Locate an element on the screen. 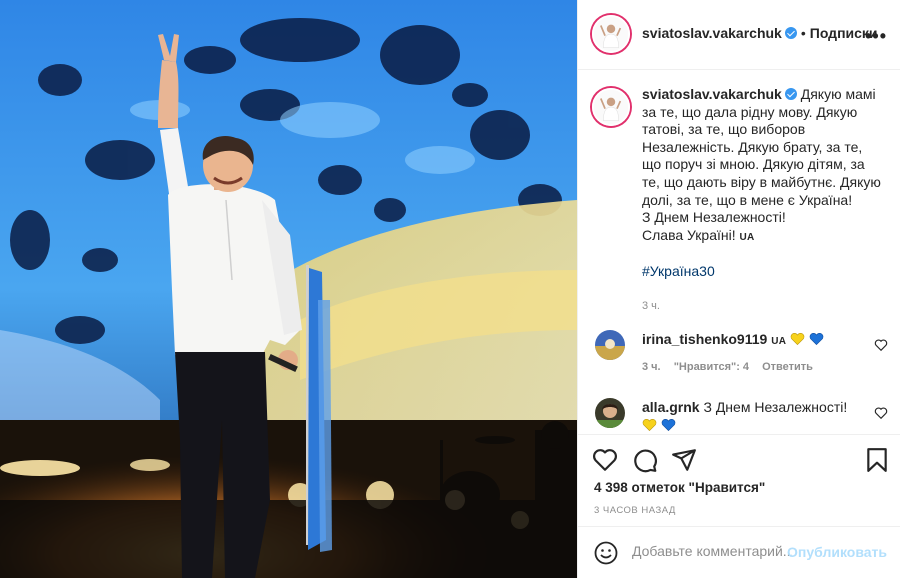 This screenshot has width=900, height=578. caption-line-text: Слава Україні! is located at coordinates (689, 234).